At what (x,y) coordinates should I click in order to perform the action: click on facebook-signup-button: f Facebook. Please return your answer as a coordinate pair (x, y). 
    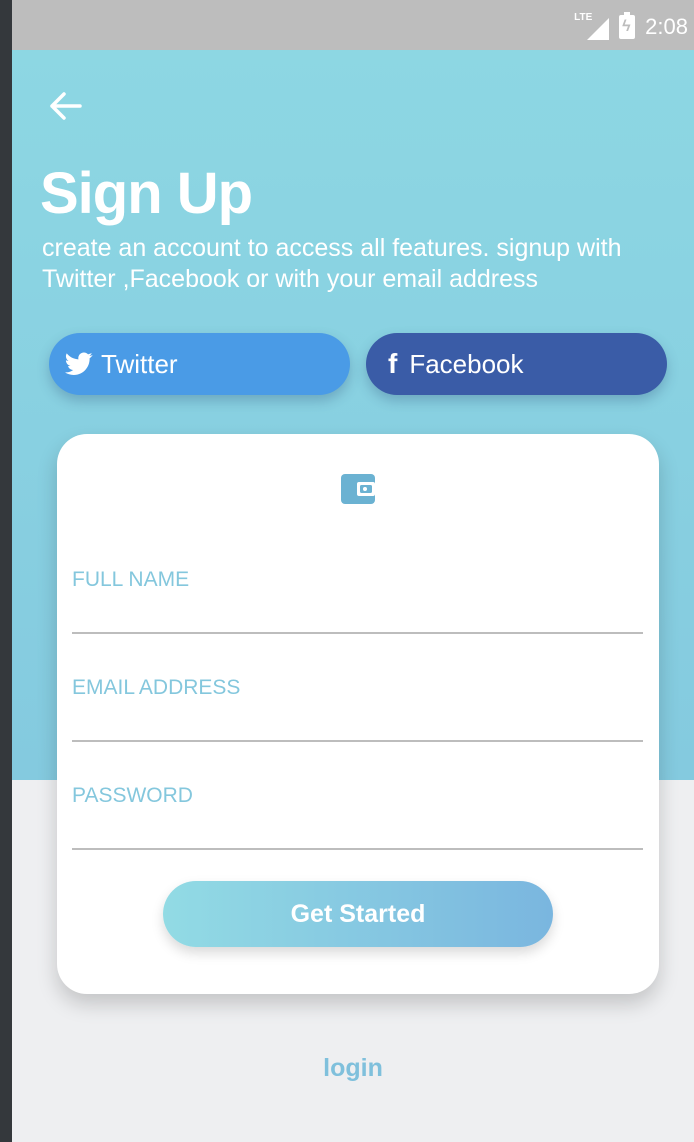
    Looking at the image, I should click on (516, 364).